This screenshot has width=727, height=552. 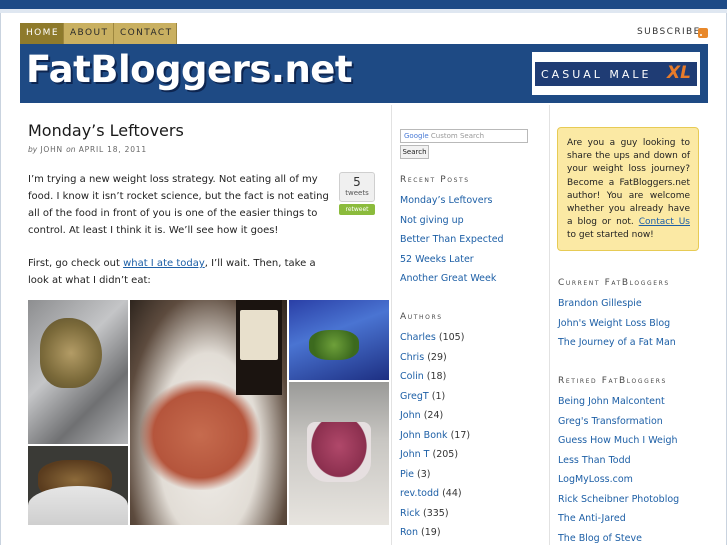 What do you see at coordinates (610, 235) in the screenshot?
I see `promo-after: to get started now!` at bounding box center [610, 235].